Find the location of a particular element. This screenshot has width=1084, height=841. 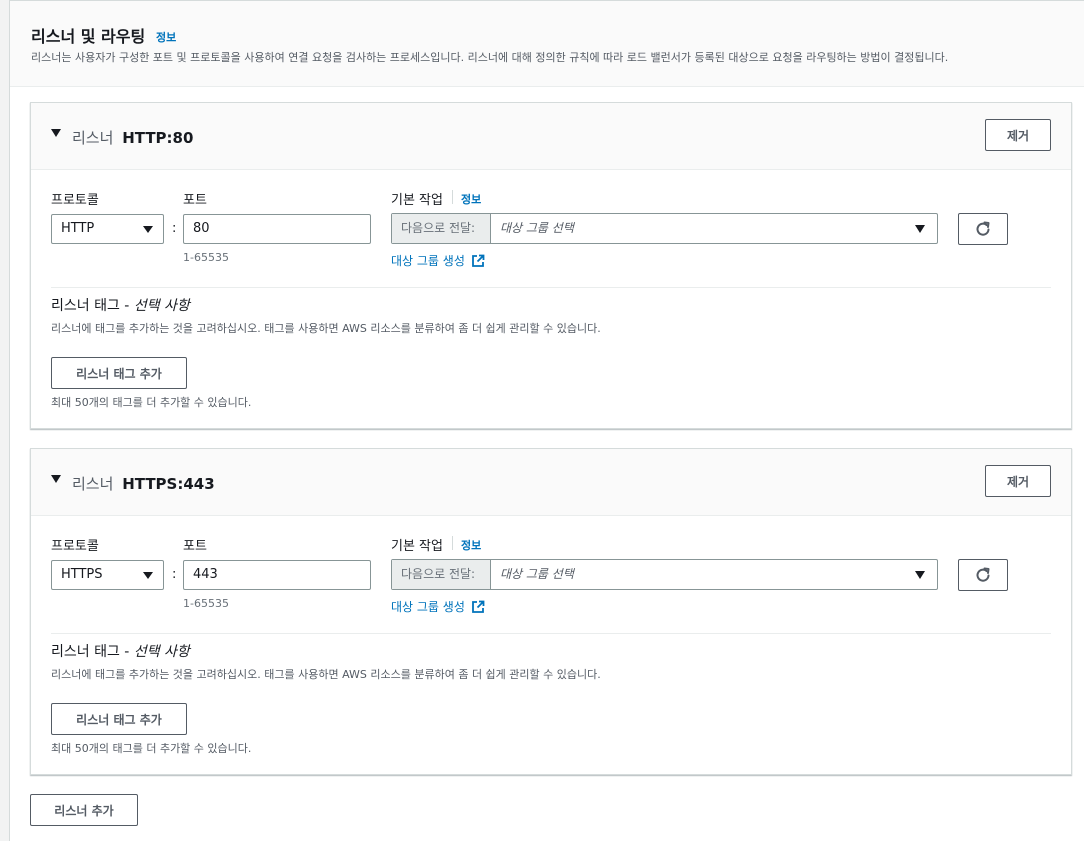

listener-card-header: 리스너 HTTPS:443 제거 is located at coordinates (551, 482).